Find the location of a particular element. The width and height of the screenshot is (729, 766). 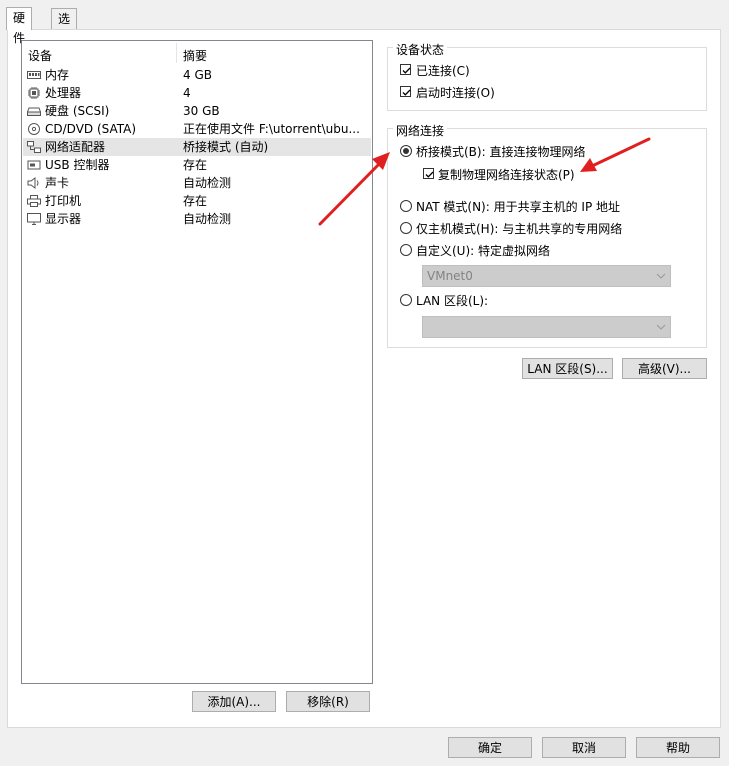

tab-hardware: 硬件 is located at coordinates (19, 26).